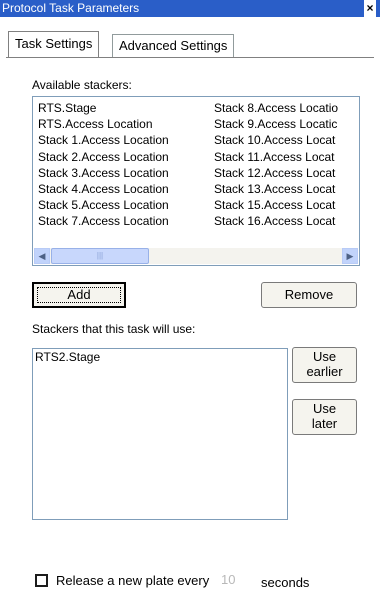 The image size is (380, 597). Describe the element at coordinates (276, 205) in the screenshot. I see `list-item: Stack 15.Access Locat` at that location.